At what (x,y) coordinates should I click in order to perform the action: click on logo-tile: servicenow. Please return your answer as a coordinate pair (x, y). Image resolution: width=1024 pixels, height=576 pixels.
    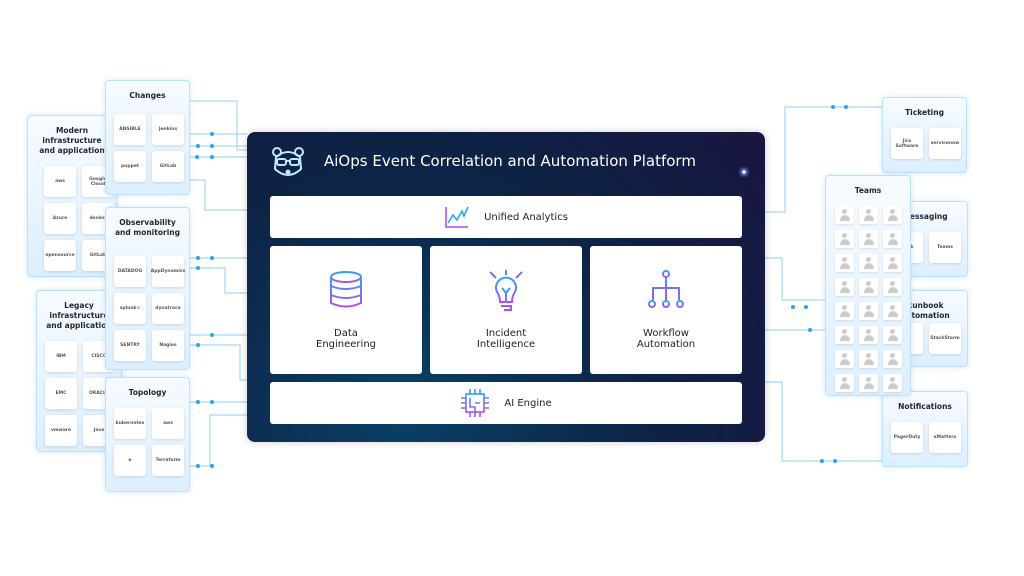
    Looking at the image, I should click on (945, 143).